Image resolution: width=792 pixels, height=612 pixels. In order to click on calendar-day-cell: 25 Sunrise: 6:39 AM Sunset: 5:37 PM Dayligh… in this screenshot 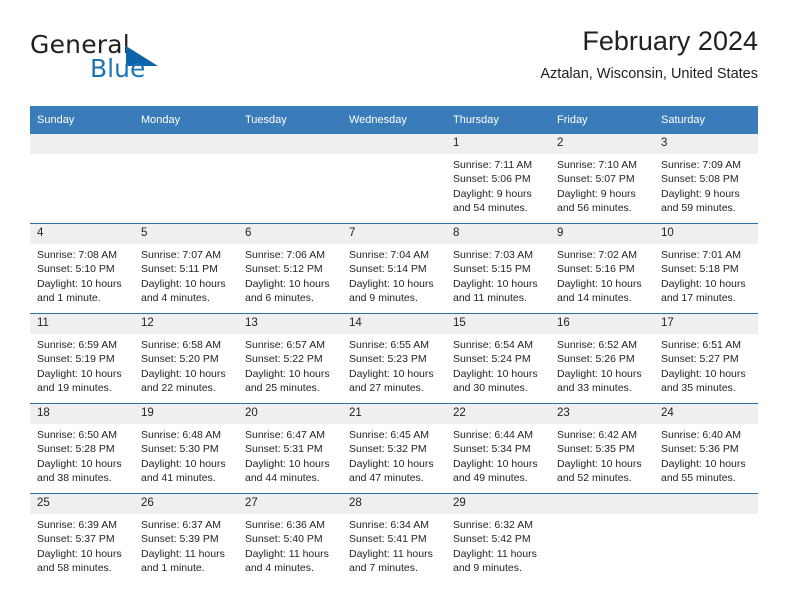, I will do `click(82, 538)`.